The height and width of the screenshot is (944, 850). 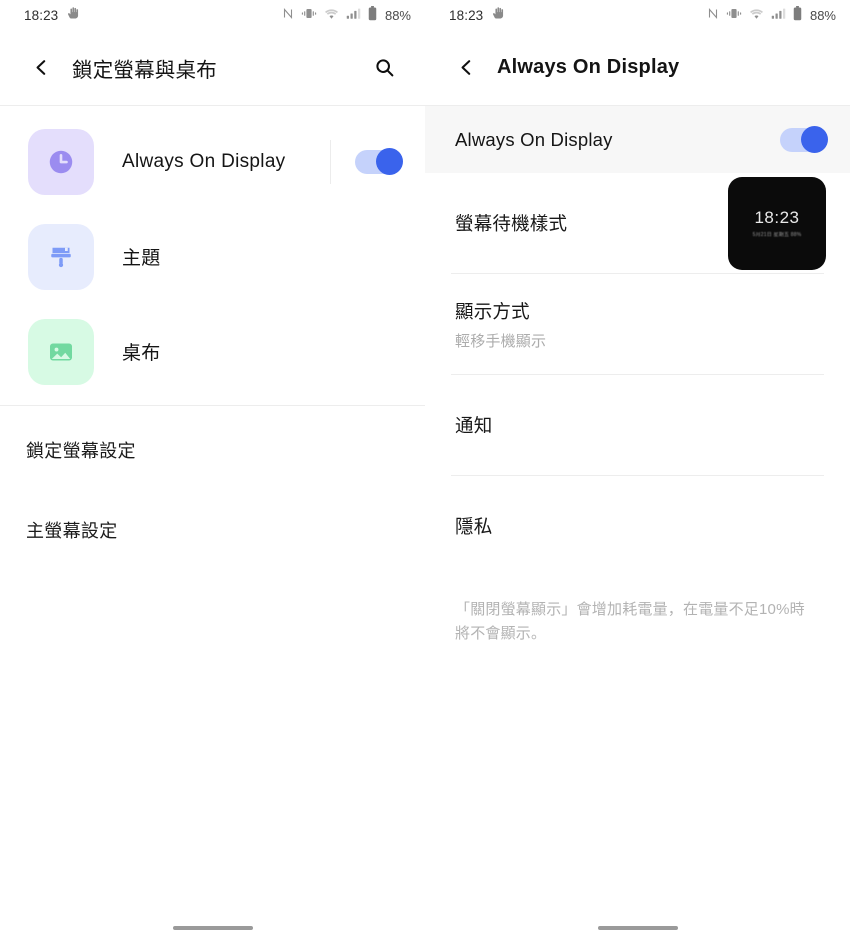 I want to click on setting-row-title: 通知, so click(x=474, y=425).